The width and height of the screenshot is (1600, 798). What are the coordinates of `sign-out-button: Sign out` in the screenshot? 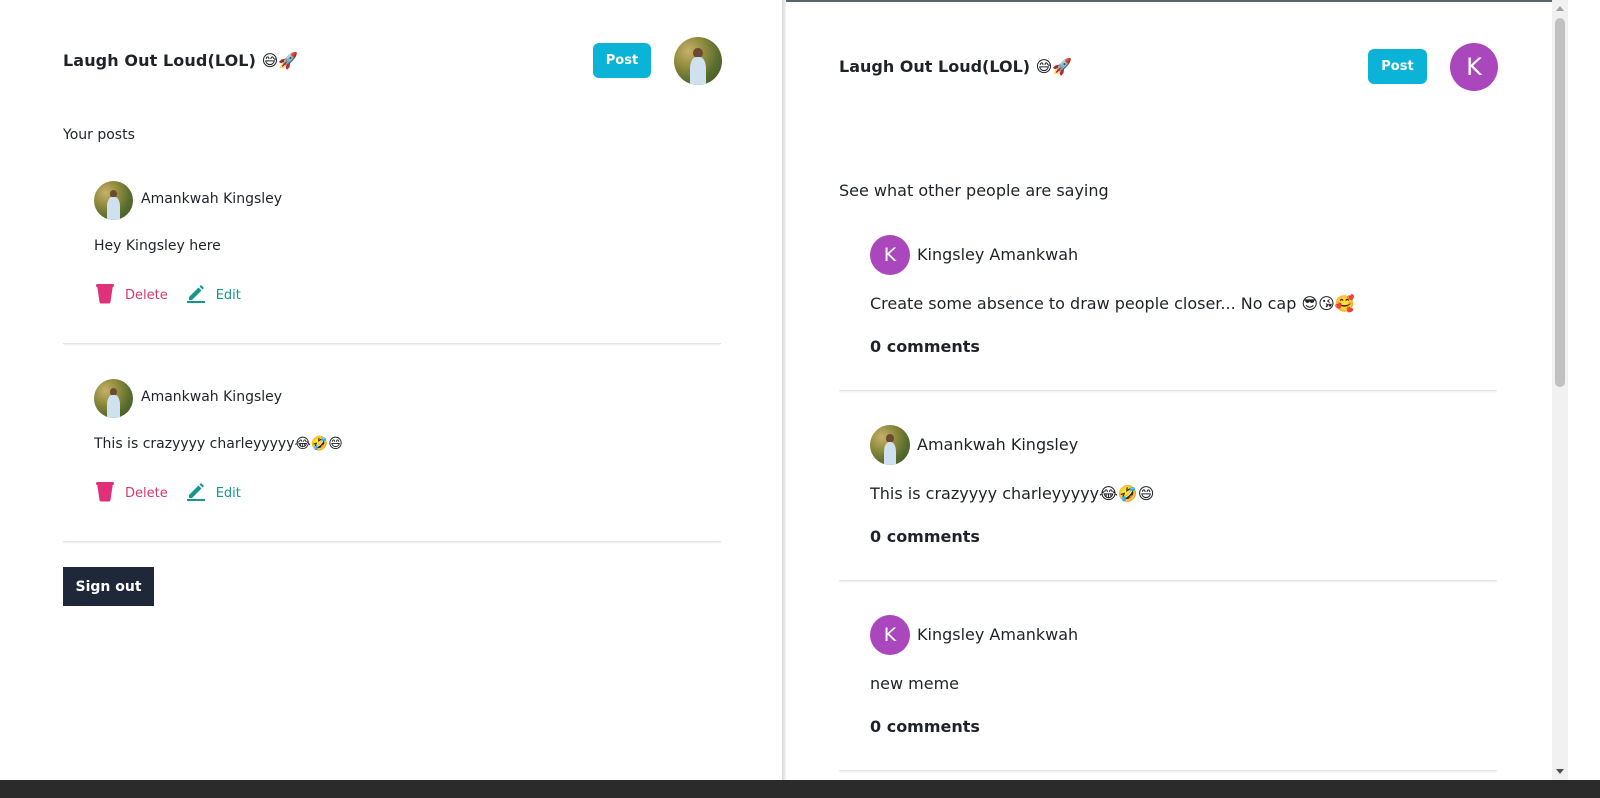 It's located at (108, 586).